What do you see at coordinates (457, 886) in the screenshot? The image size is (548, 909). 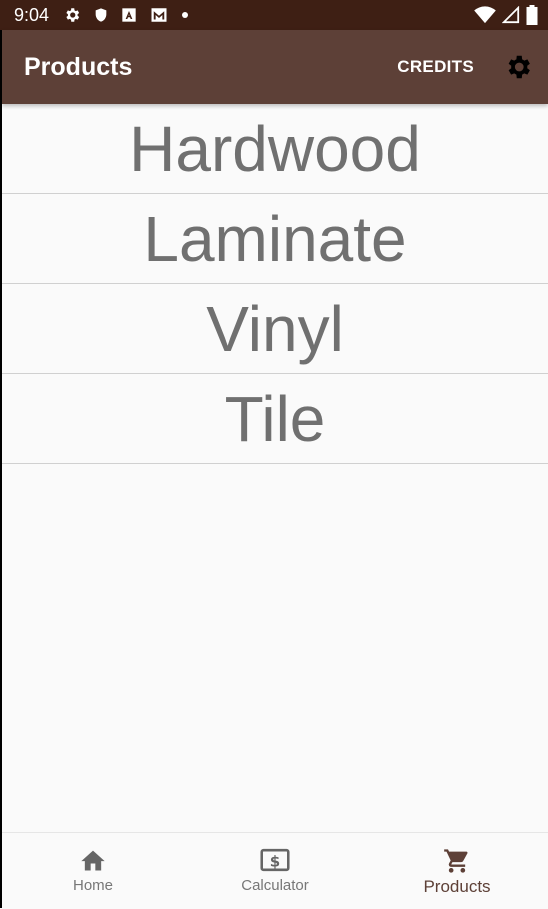 I see `nav-label-products: Products` at bounding box center [457, 886].